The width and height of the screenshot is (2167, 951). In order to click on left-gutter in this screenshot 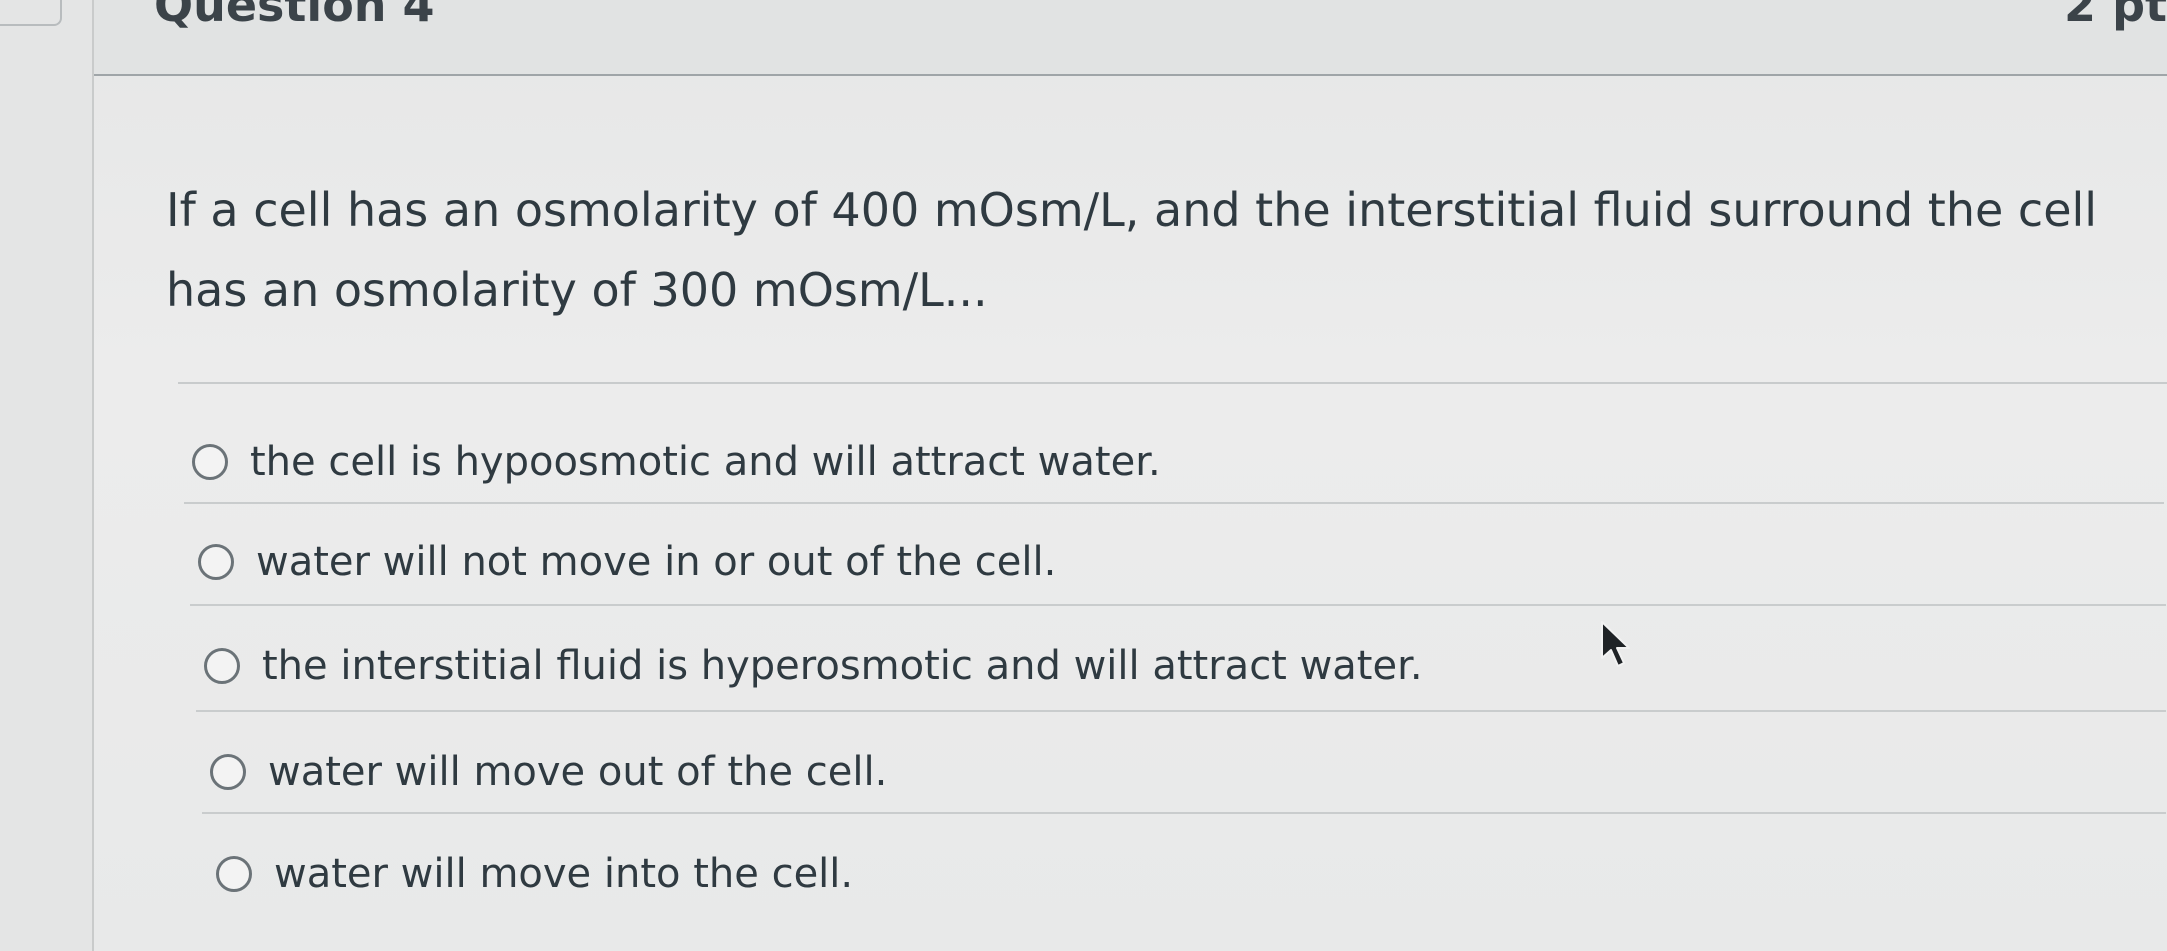, I will do `click(47, 475)`.